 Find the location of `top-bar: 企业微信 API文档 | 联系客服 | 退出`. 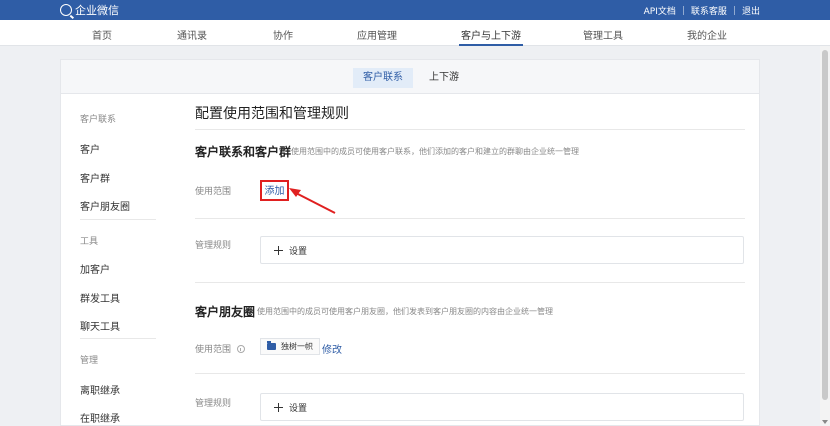

top-bar: 企业微信 API文档 | 联系客服 | 退出 is located at coordinates (415, 10).